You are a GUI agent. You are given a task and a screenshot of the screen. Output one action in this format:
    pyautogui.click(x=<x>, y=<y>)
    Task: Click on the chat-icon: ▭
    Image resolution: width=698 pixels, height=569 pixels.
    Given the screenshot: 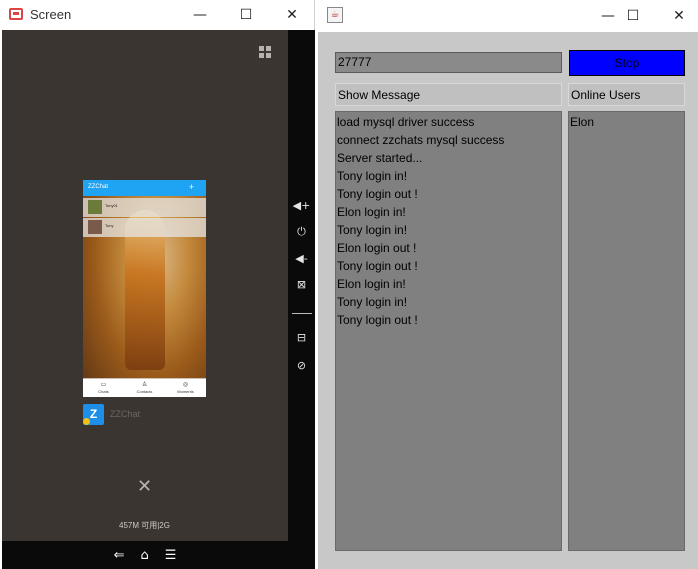 What is the action you would take?
    pyautogui.click(x=103, y=384)
    